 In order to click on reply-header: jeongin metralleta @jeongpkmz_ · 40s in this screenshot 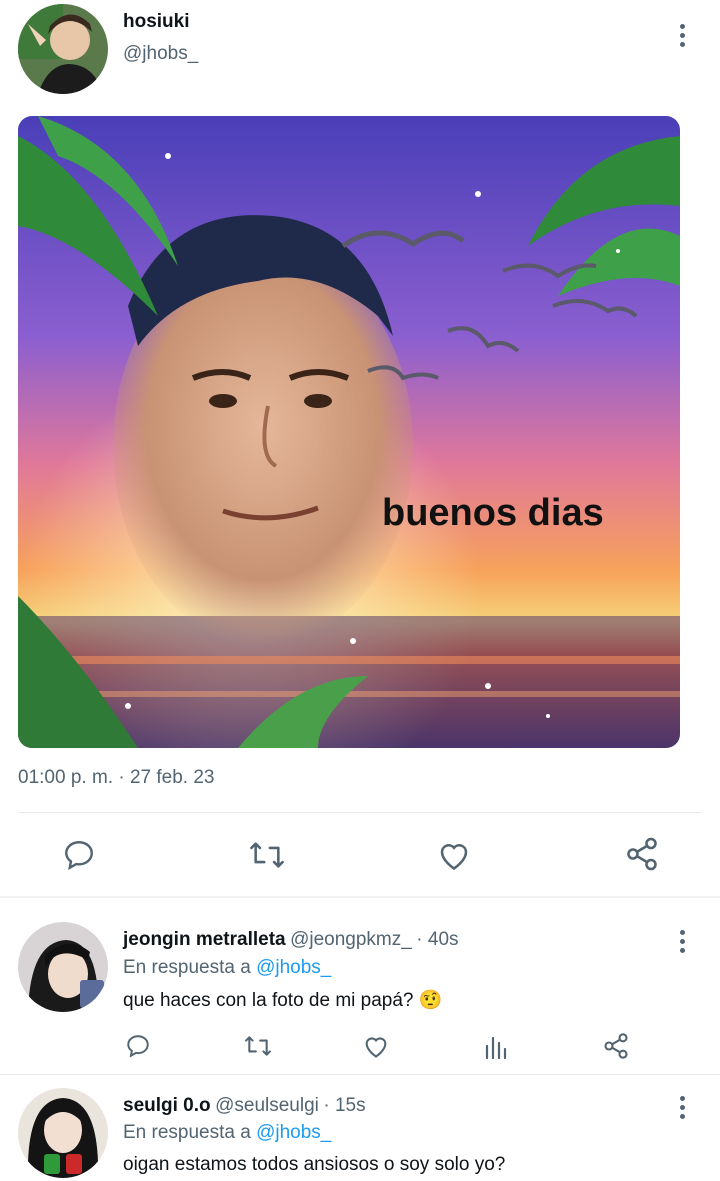, I will do `click(291, 940)`.